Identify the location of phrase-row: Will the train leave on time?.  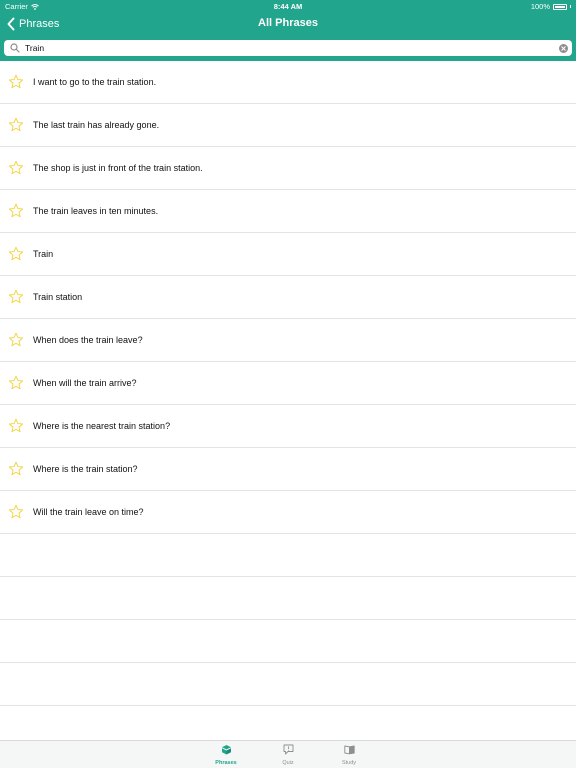
(288, 512).